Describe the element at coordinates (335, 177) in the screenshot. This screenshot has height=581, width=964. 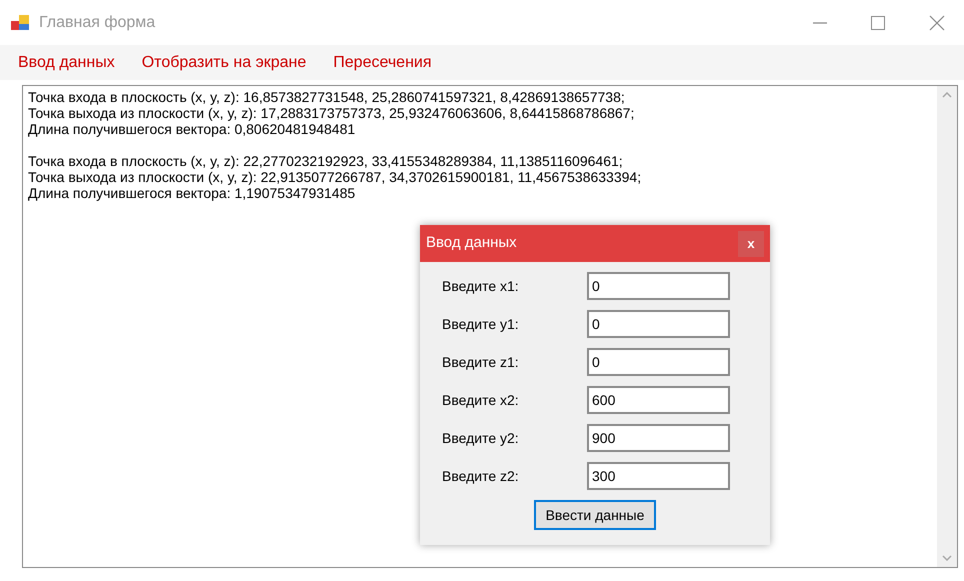
I see `output-line: Точка выхода из плоскости (x, y, z): 22,9135077266787, 34,3702615900181, 11,4567538633394;` at that location.